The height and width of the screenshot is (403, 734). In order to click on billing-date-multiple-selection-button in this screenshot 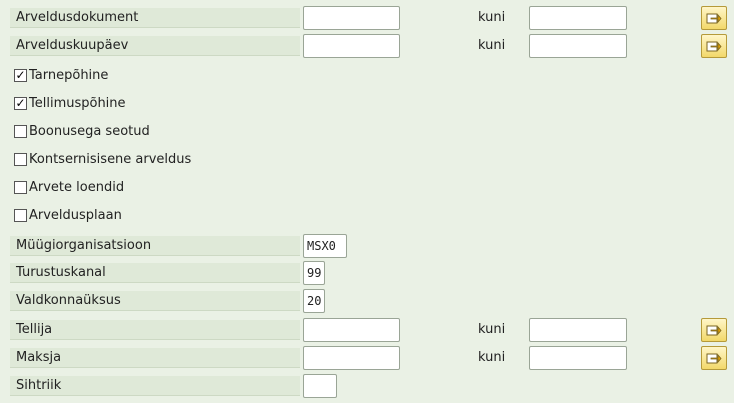, I will do `click(714, 46)`.